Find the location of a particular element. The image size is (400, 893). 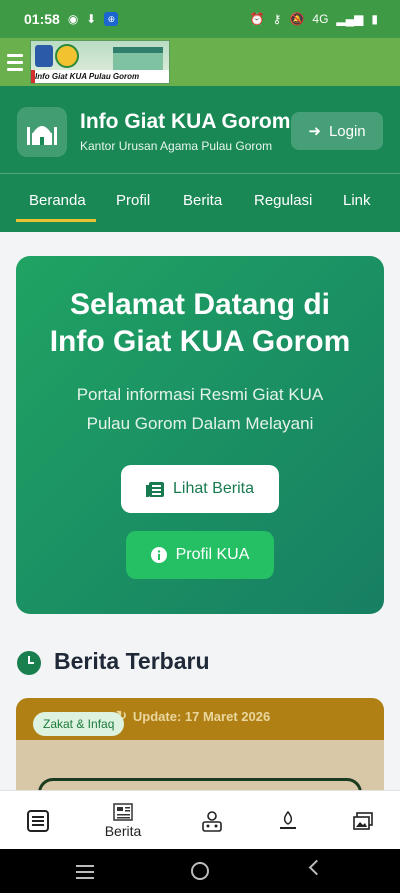

hero-title: Selamat Datang di Info Giat KUA Gorom is located at coordinates (200, 323).